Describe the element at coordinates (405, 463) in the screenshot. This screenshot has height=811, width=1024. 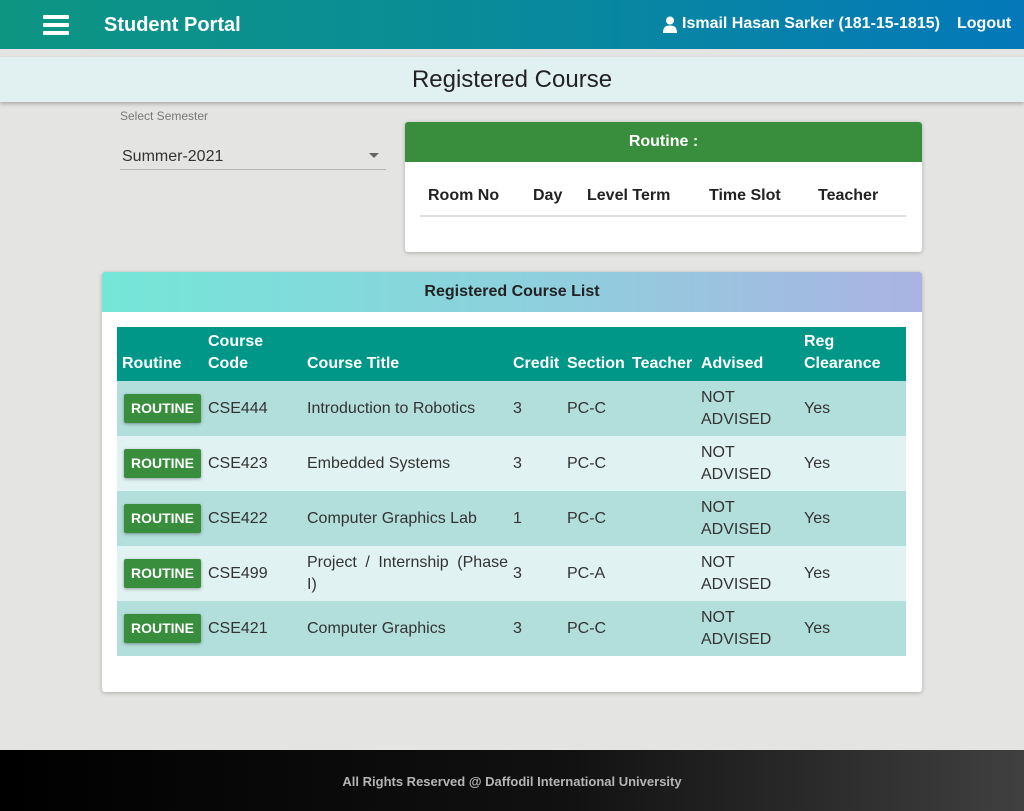
I see `course-title: Embedded Systems` at that location.